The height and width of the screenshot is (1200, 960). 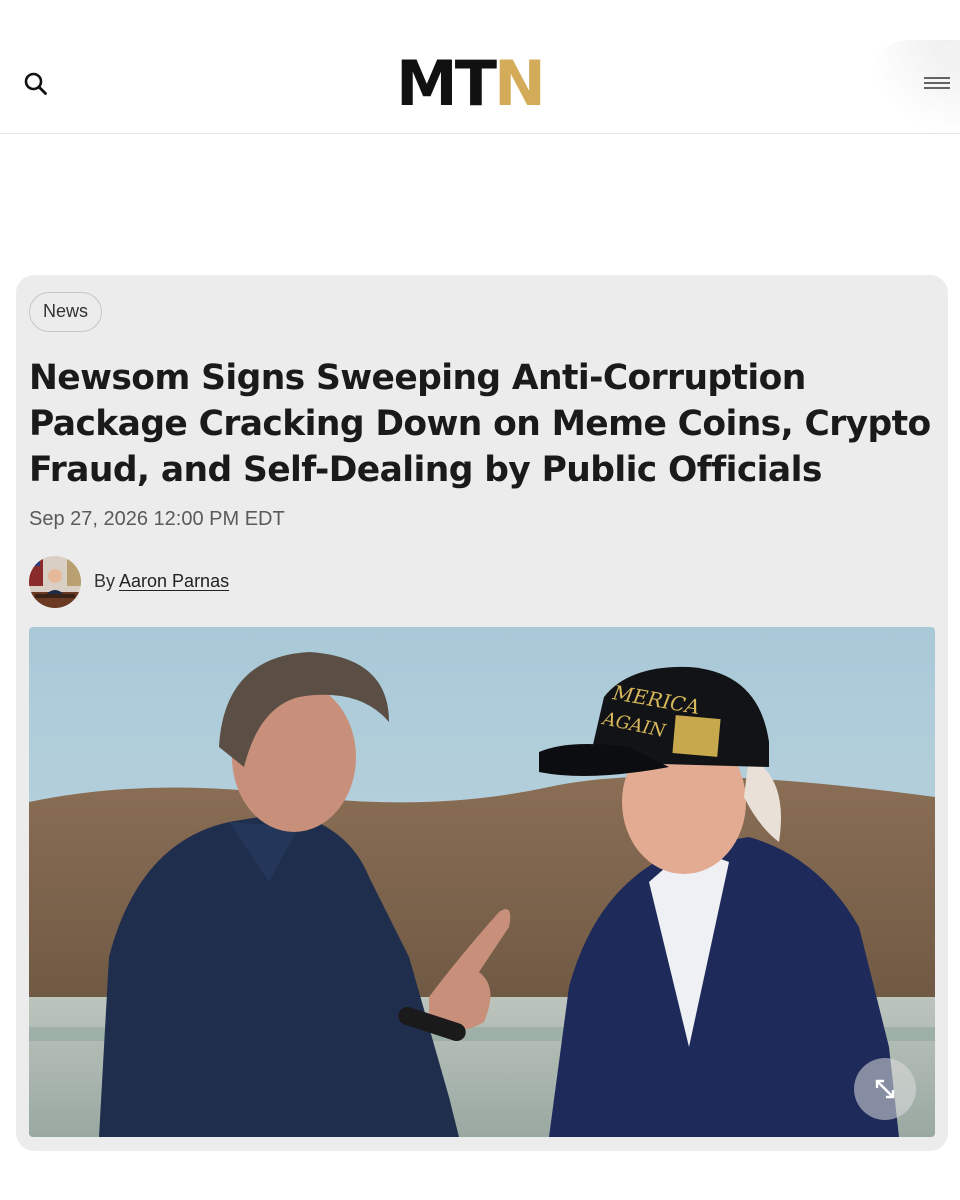 What do you see at coordinates (174, 581) in the screenshot?
I see `author-link: Aaron Parnas` at bounding box center [174, 581].